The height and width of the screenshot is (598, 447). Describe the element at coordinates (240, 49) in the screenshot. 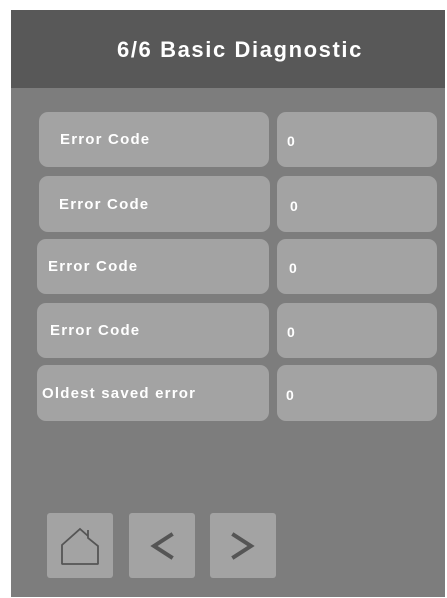

I see `page-title: 6/6 Basic Diagnostic` at that location.